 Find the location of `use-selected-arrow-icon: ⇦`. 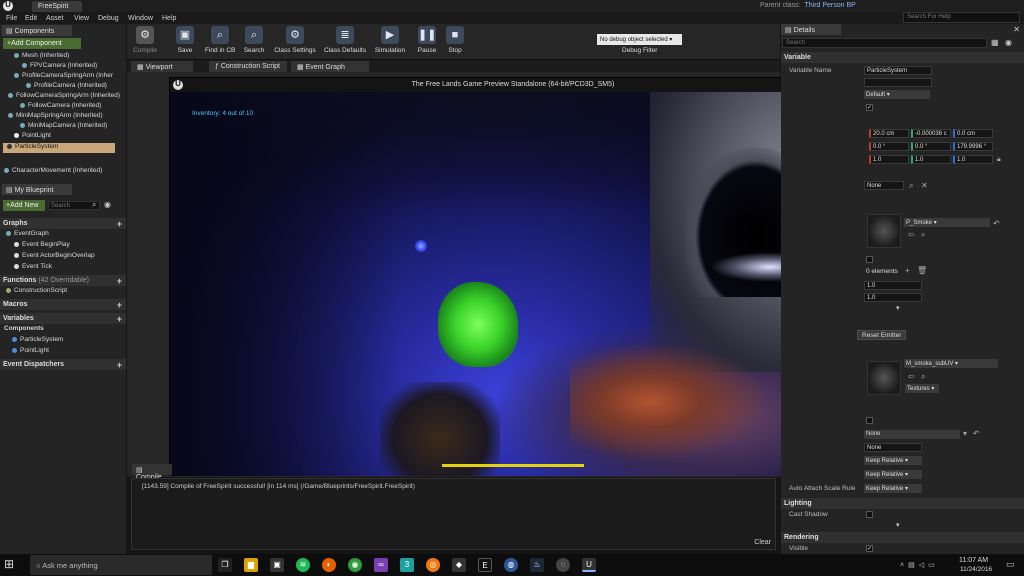

use-selected-arrow-icon: ⇦ is located at coordinates (911, 235).